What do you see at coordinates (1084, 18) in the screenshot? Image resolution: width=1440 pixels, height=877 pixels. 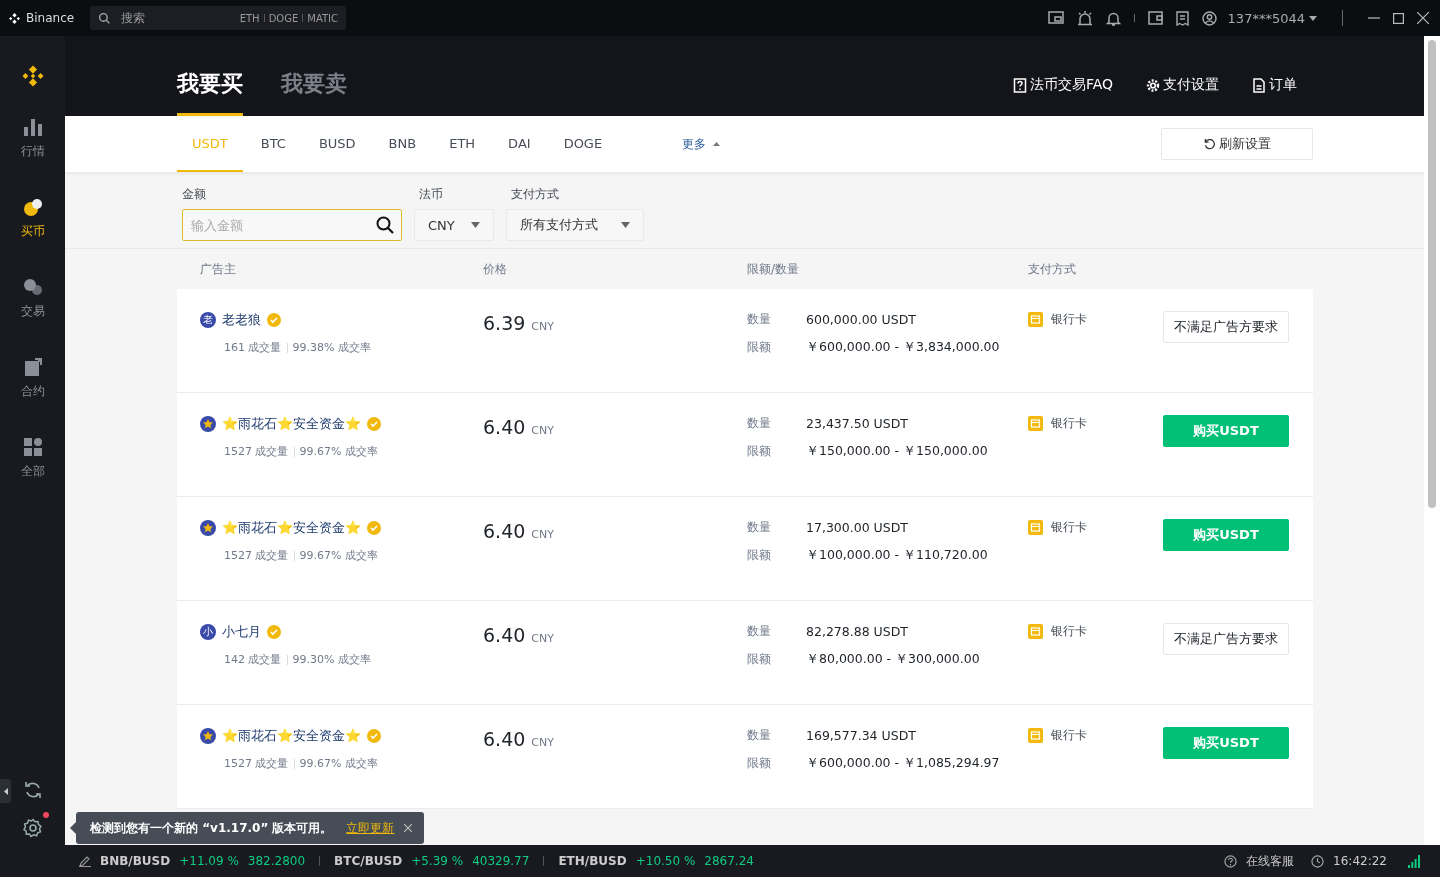 I see `alarm-icon` at bounding box center [1084, 18].